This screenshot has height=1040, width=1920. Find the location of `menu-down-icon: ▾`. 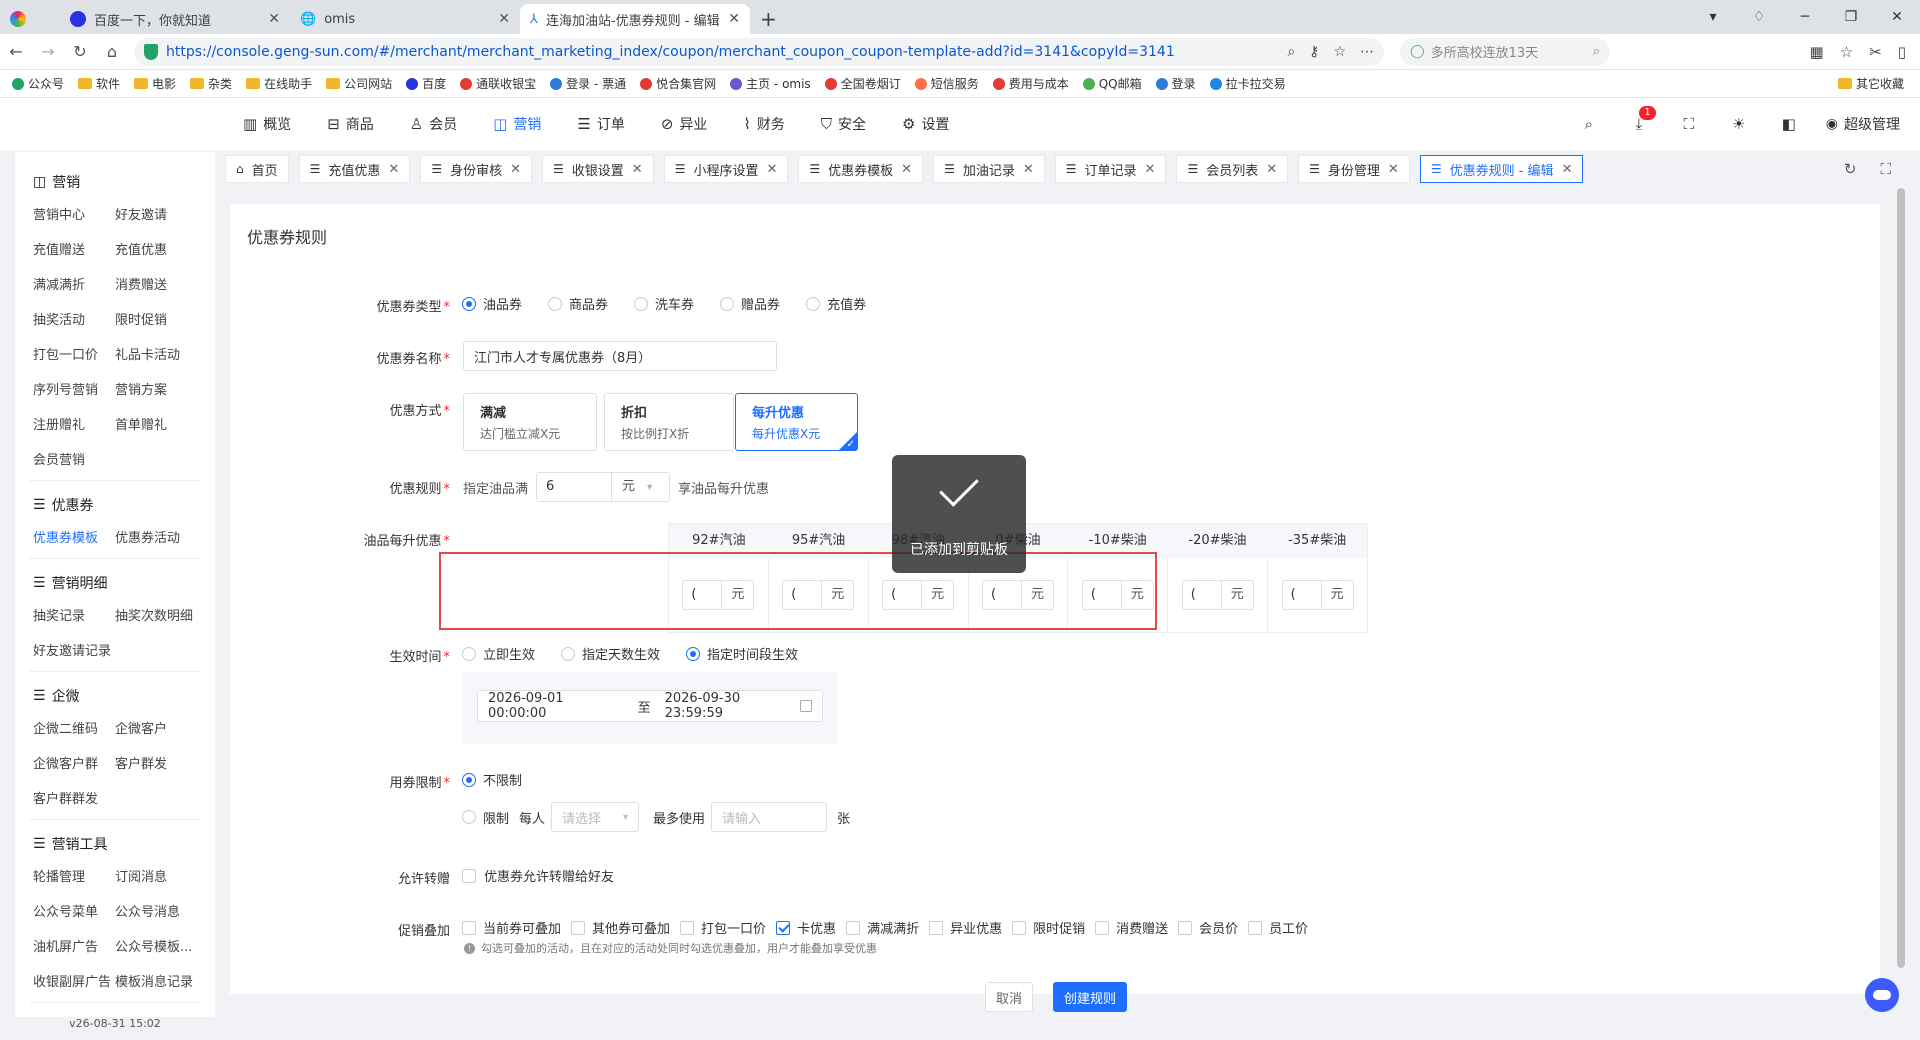

menu-down-icon: ▾ is located at coordinates (1713, 17).